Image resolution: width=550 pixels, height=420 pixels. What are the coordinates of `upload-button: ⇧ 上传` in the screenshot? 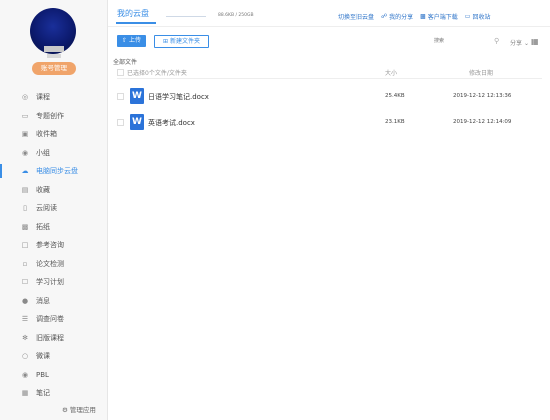 It's located at (131, 41).